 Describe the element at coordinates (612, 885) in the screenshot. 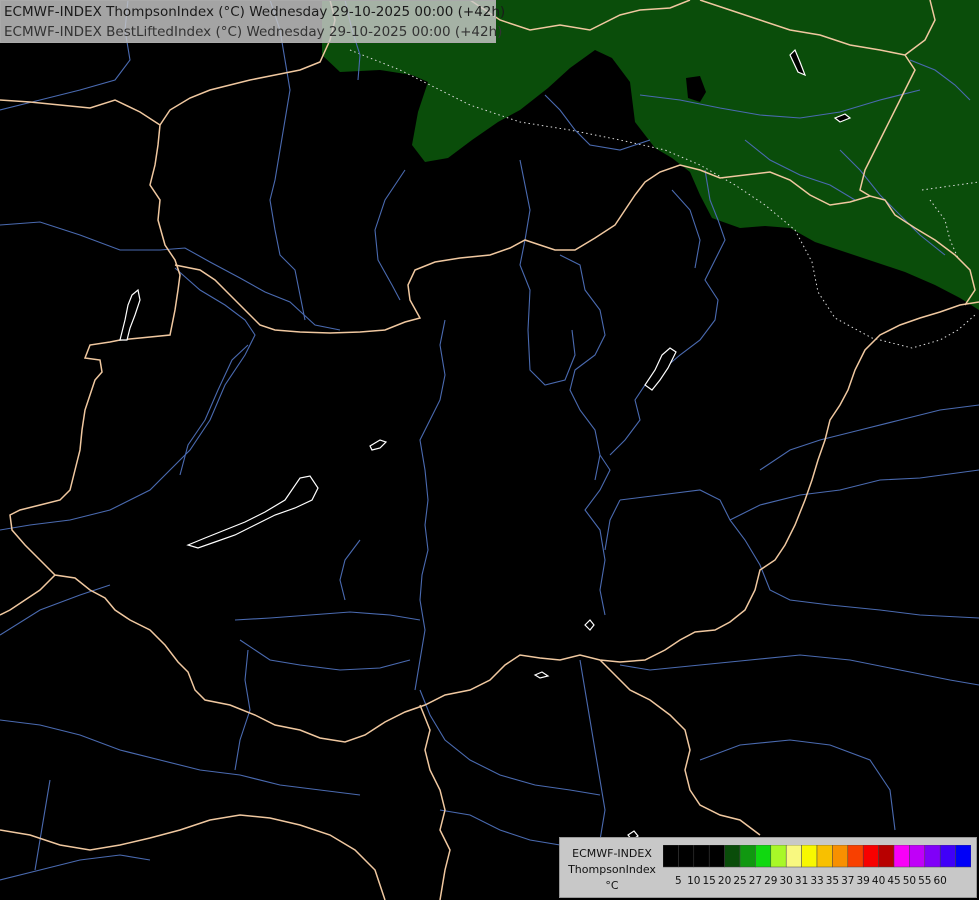

I see `legend-unit: °C` at that location.